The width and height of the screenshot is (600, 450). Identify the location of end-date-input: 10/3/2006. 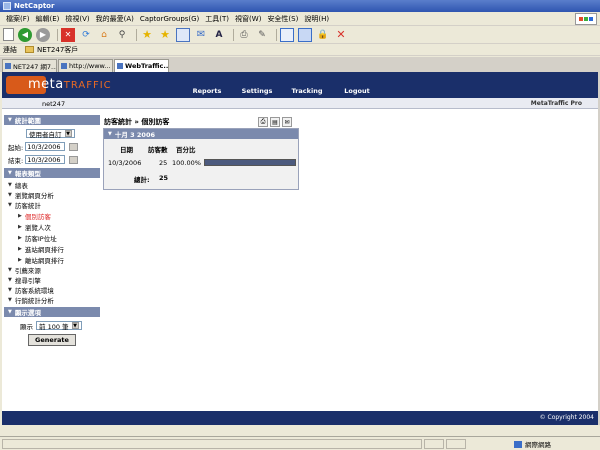
(45, 159).